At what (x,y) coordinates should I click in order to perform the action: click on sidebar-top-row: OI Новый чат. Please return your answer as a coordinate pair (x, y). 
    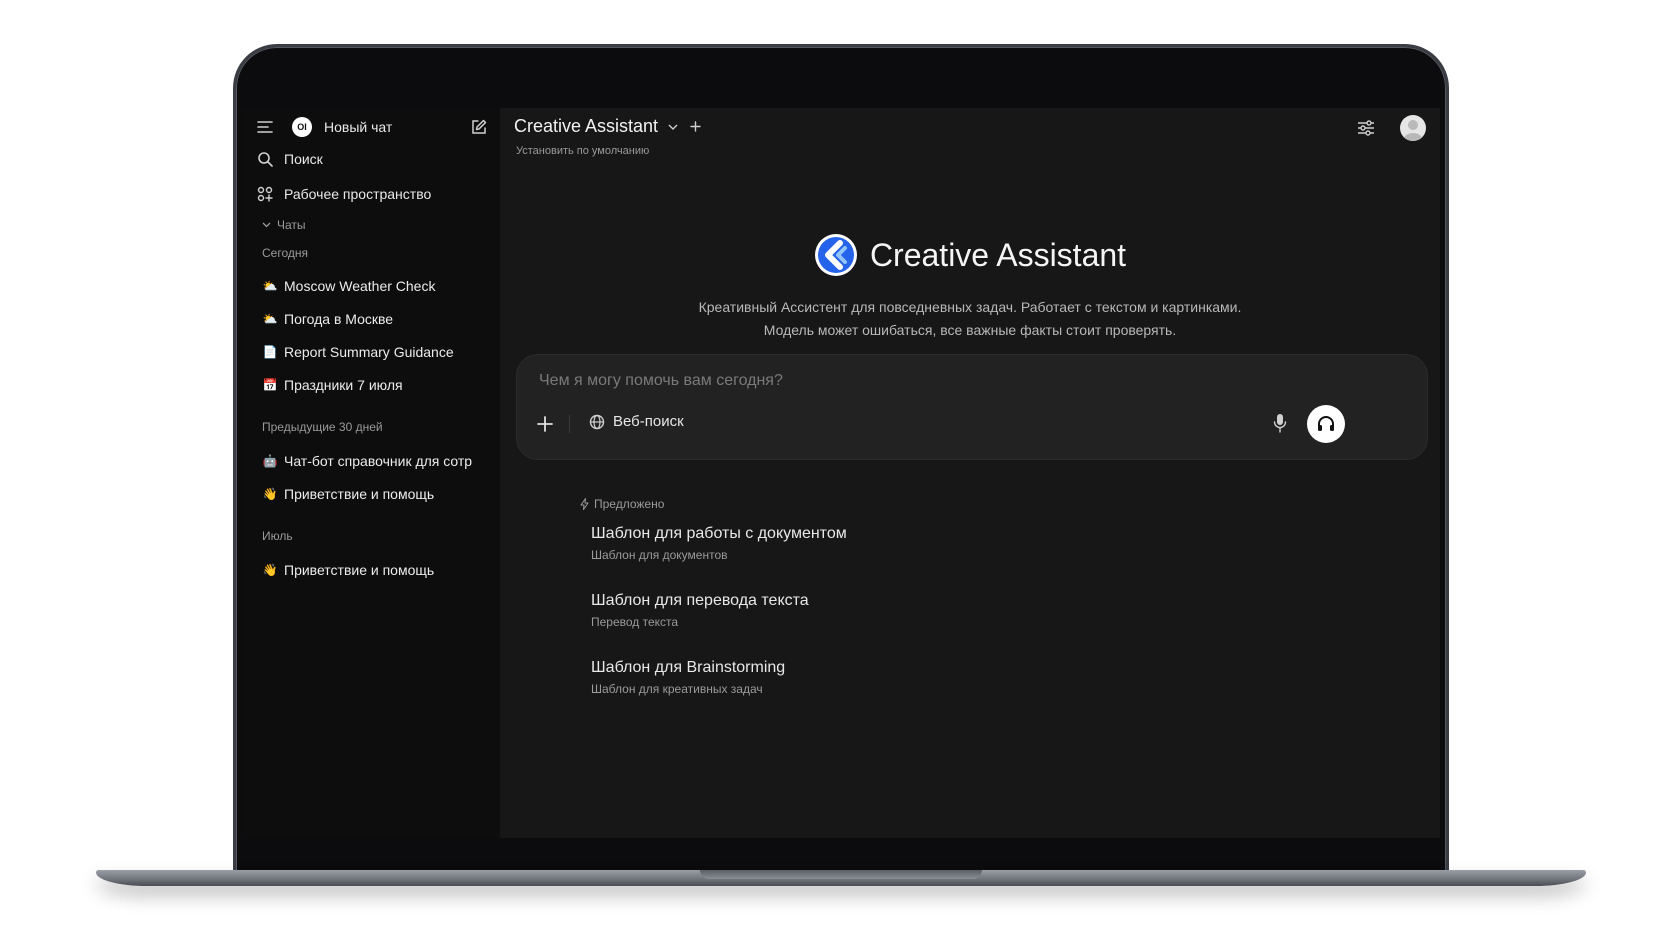
    Looking at the image, I should click on (372, 127).